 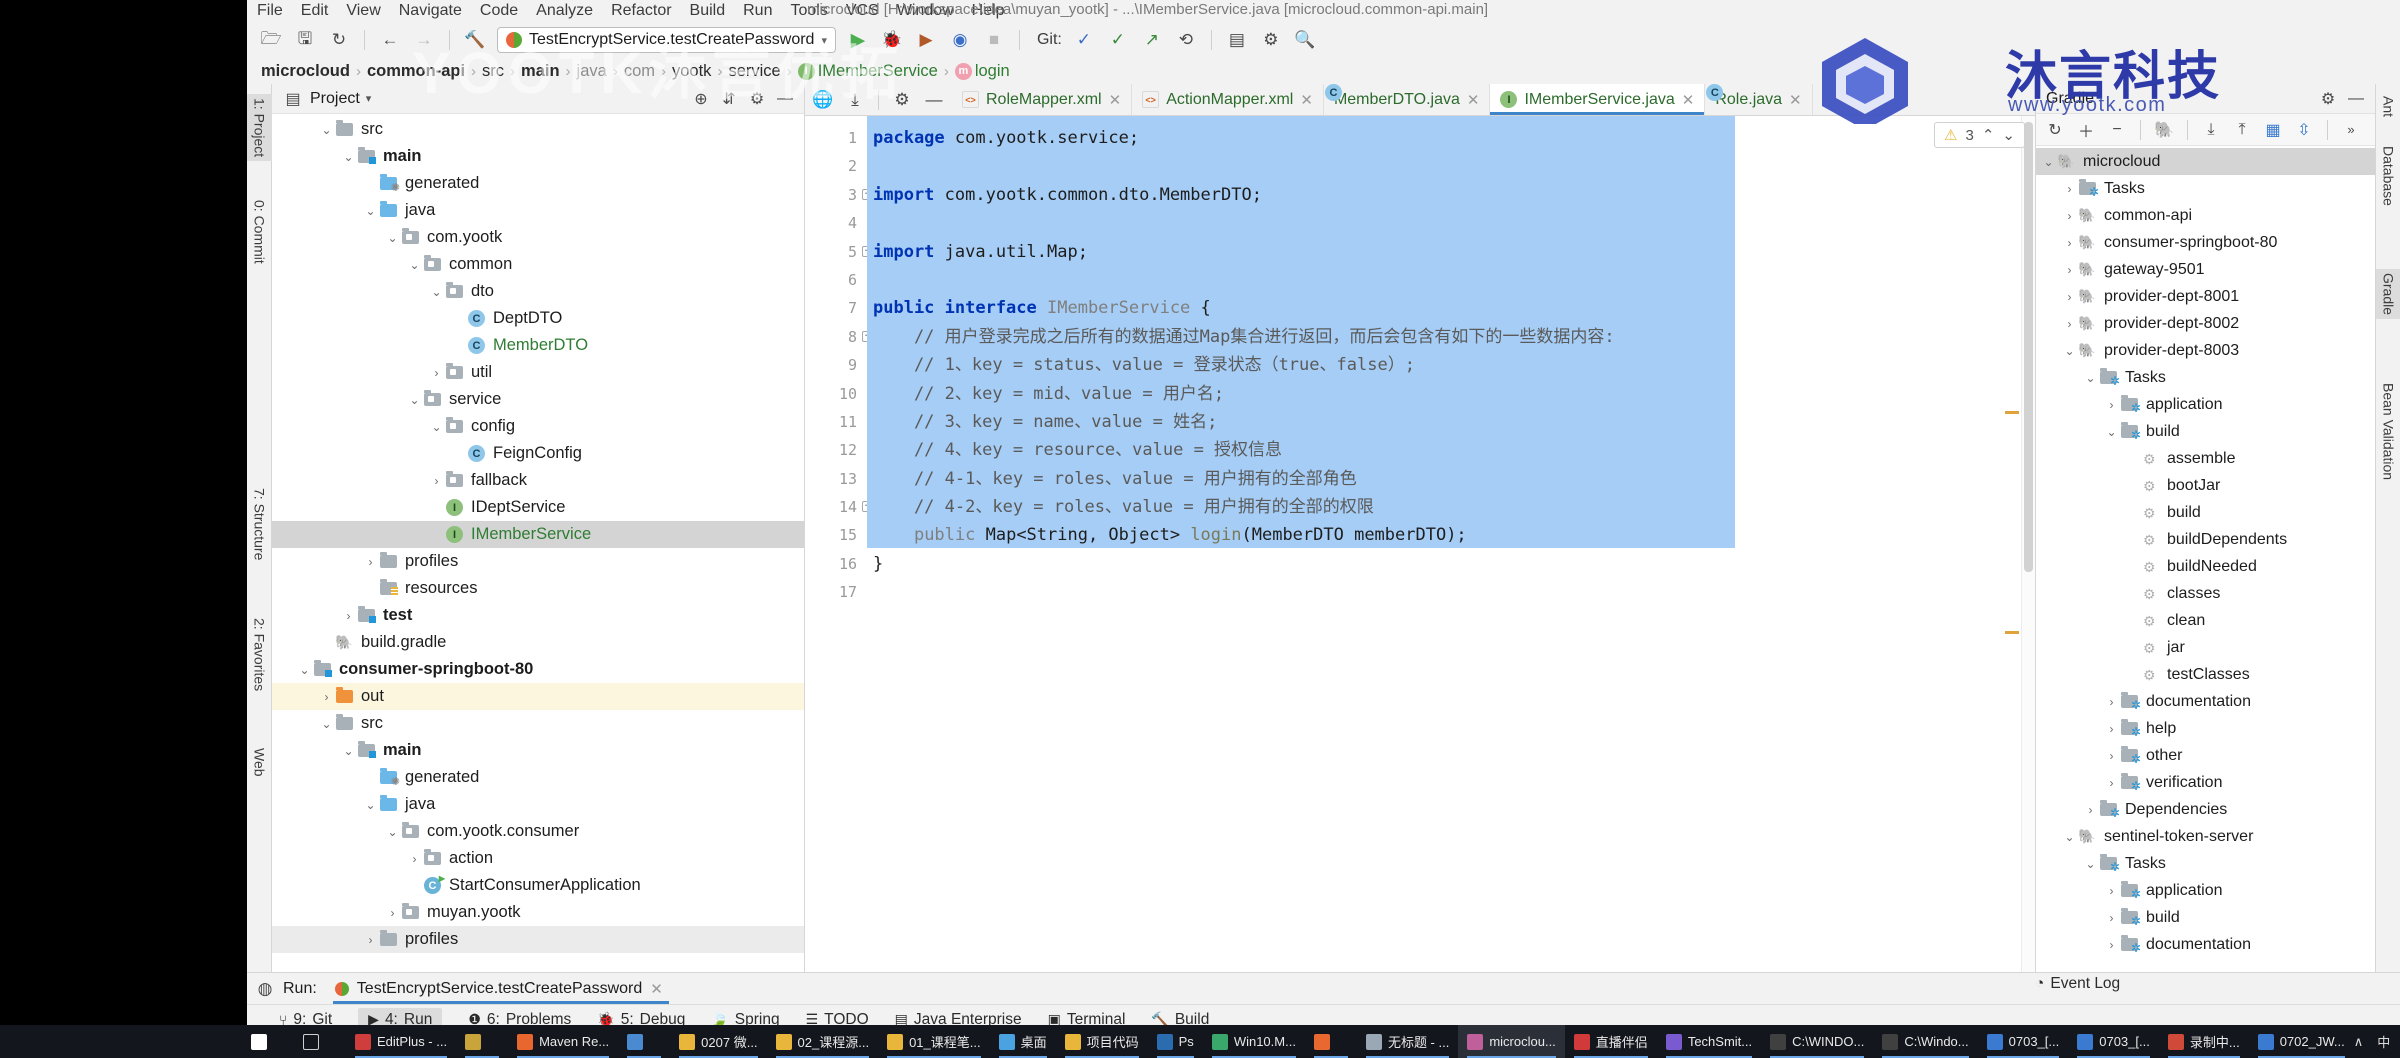 I want to click on tree-row: ⌄ src, so click(x=538, y=129).